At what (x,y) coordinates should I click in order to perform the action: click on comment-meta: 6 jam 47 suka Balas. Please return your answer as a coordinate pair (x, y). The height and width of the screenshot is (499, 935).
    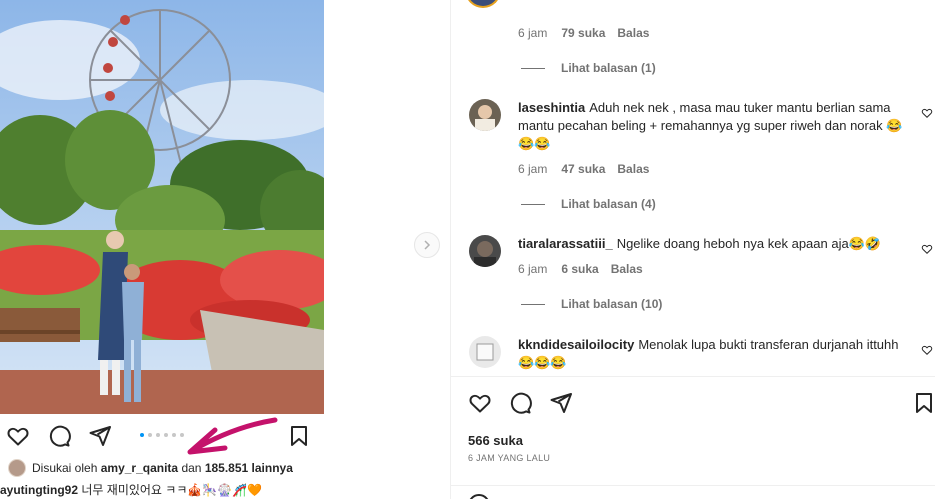
    Looking at the image, I should click on (583, 169).